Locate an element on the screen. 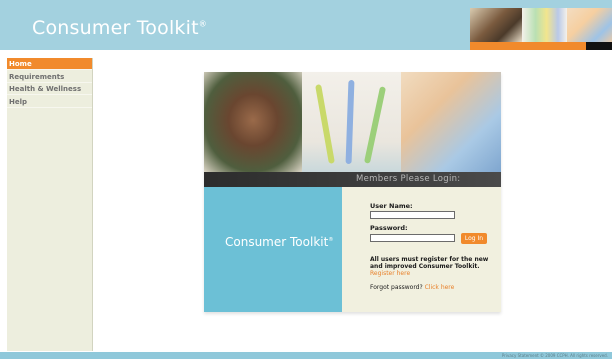 This screenshot has height=359, width=612. brand-trademark: ® is located at coordinates (202, 24).